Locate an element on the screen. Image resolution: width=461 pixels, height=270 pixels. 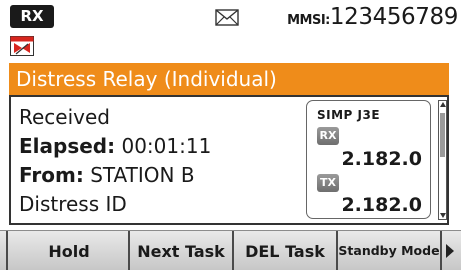
scroll-down-icon is located at coordinates (443, 215).